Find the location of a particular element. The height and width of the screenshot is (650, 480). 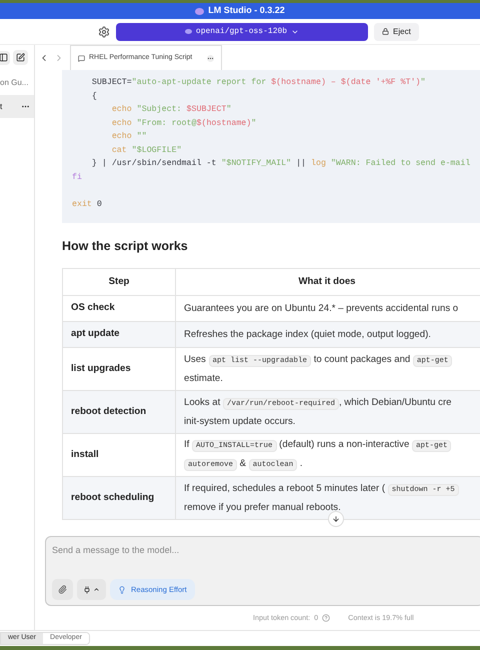

caret-icon is located at coordinates (96, 589).